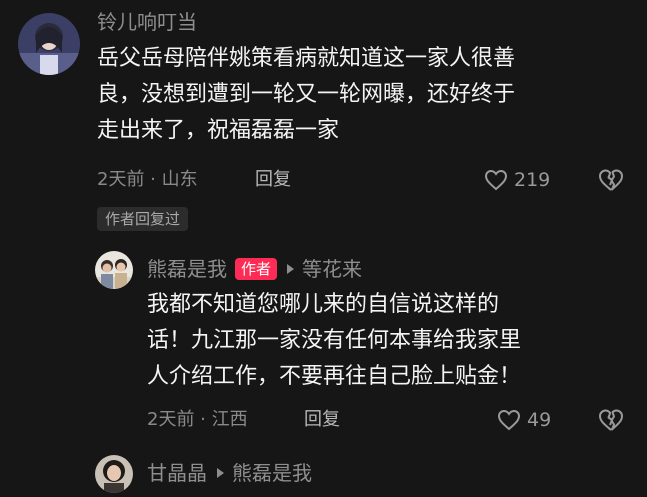  Describe the element at coordinates (334, 340) in the screenshot. I see `reply-text-line: 话！九江那一家没有任何本事给我家里` at that location.